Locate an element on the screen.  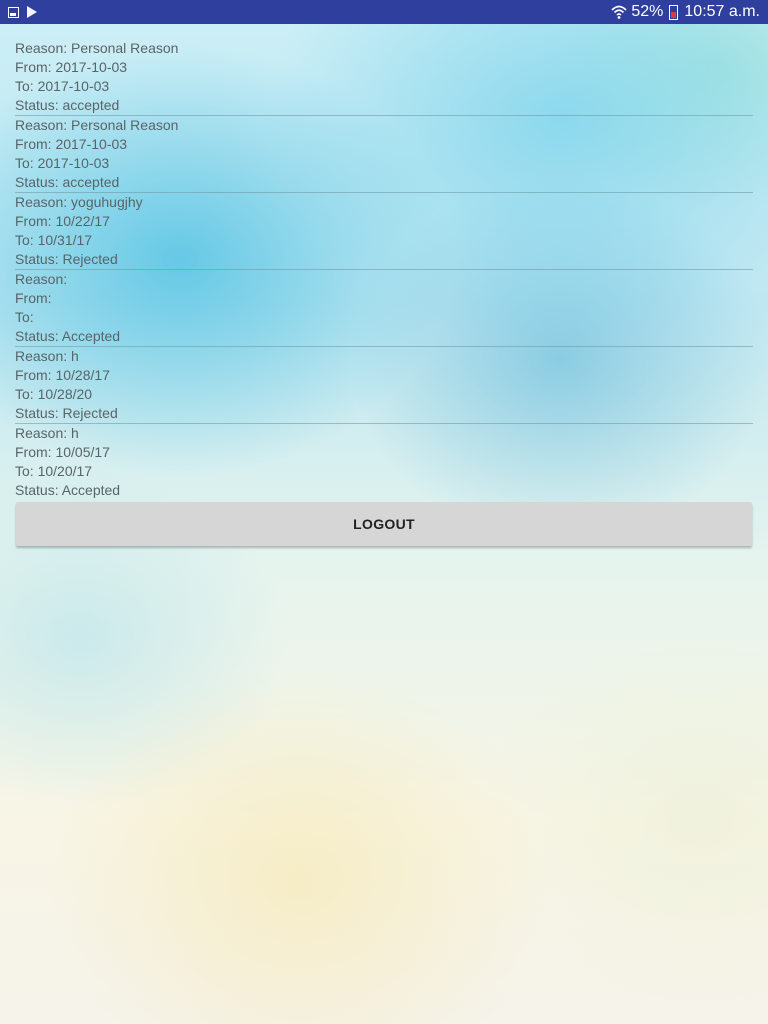
leave-to: To: is located at coordinates (24, 317).